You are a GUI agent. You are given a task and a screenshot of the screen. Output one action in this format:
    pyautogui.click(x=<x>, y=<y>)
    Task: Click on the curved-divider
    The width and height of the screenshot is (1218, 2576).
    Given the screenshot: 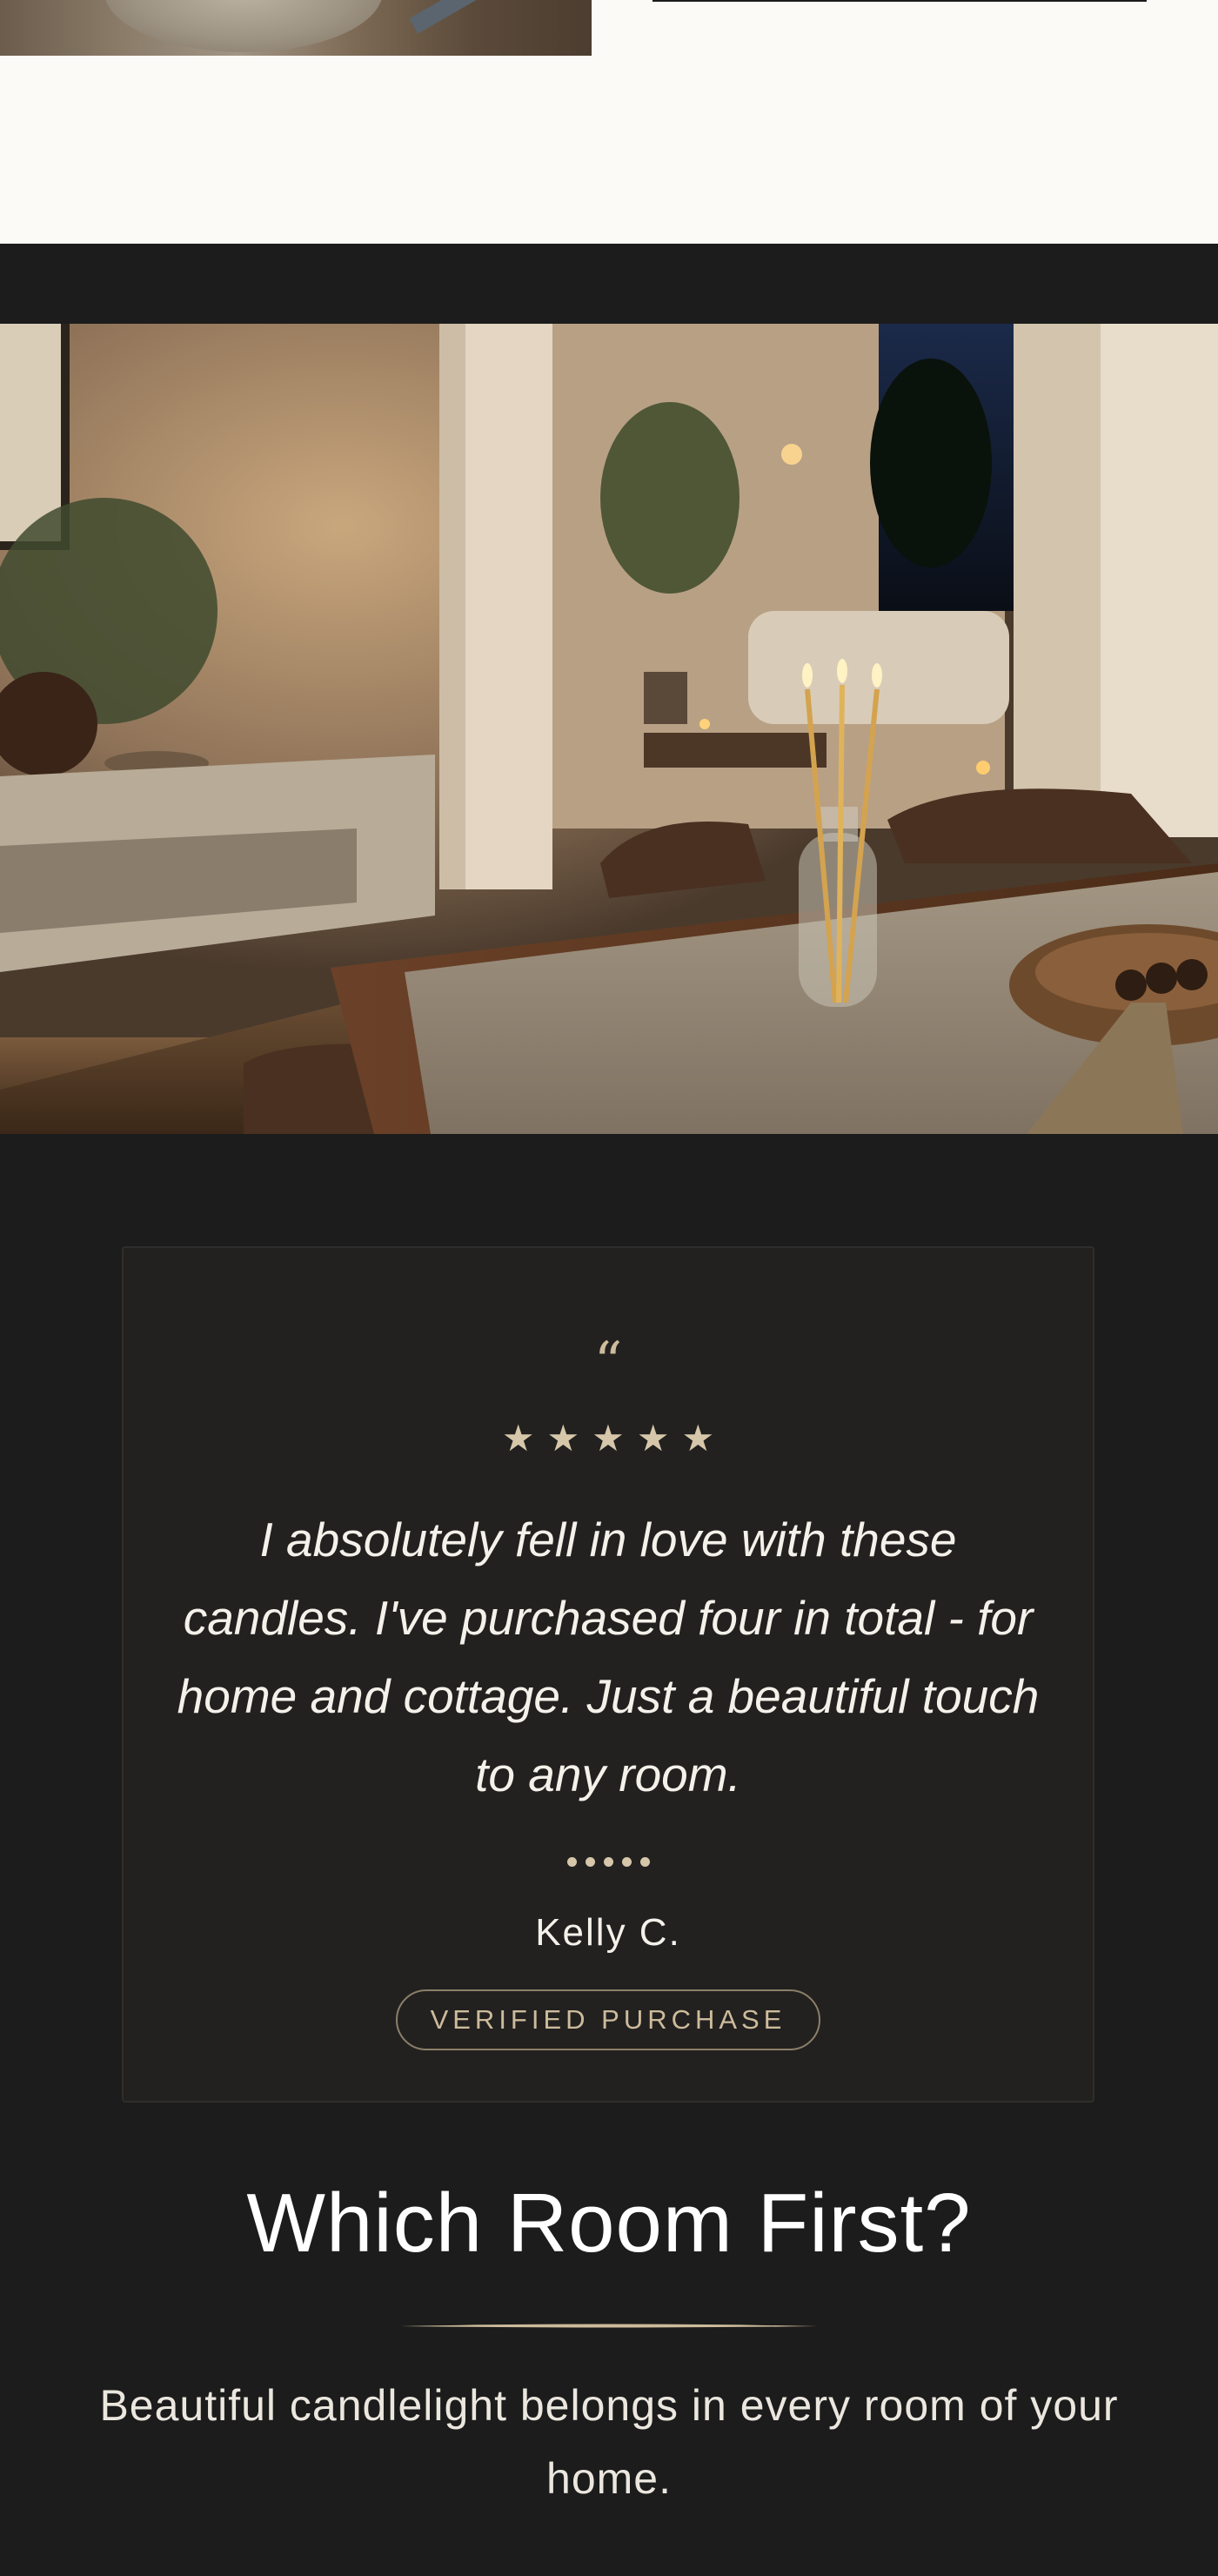 What is the action you would take?
    pyautogui.click(x=609, y=217)
    